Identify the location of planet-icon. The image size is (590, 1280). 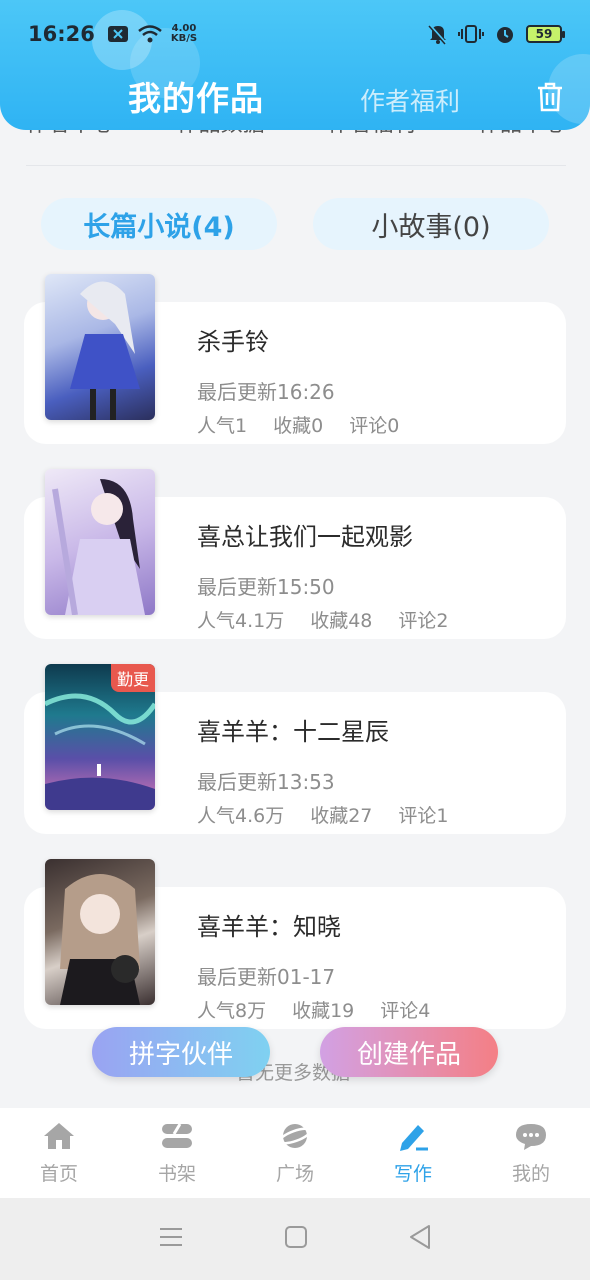
(295, 1138).